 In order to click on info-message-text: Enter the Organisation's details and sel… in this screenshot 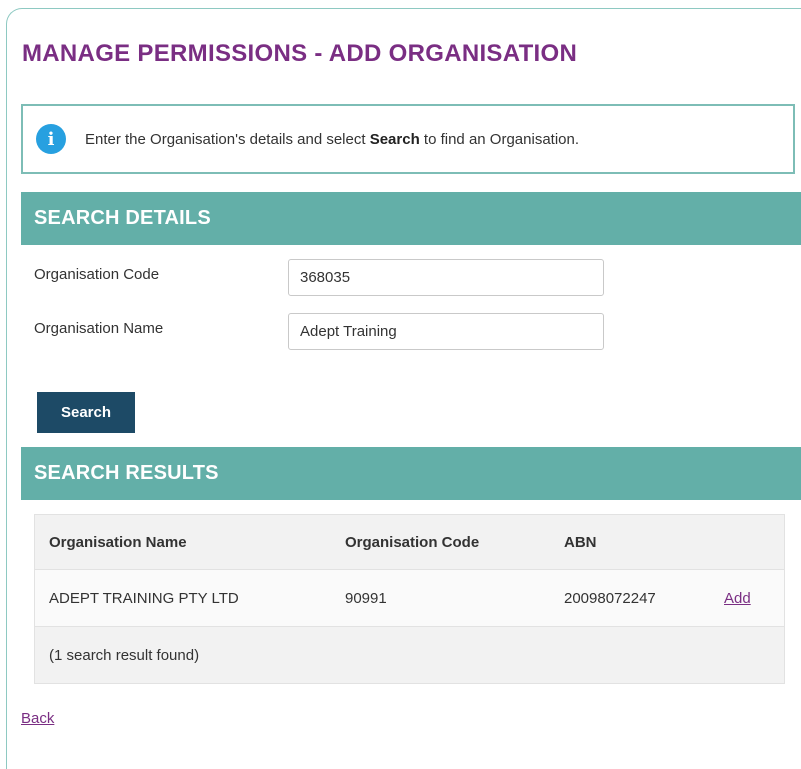, I will do `click(332, 139)`.